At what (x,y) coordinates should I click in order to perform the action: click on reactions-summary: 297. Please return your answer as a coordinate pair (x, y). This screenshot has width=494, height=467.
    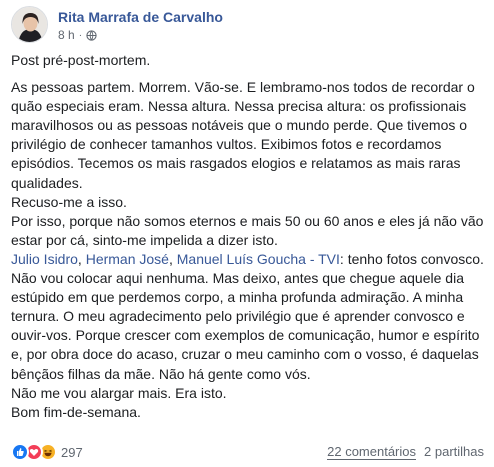
    Looking at the image, I should click on (47, 452).